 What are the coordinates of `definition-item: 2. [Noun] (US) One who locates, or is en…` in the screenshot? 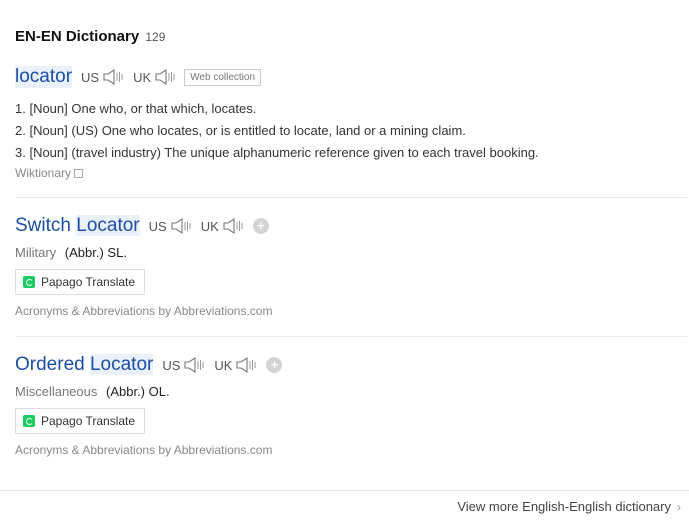 It's located at (240, 130).